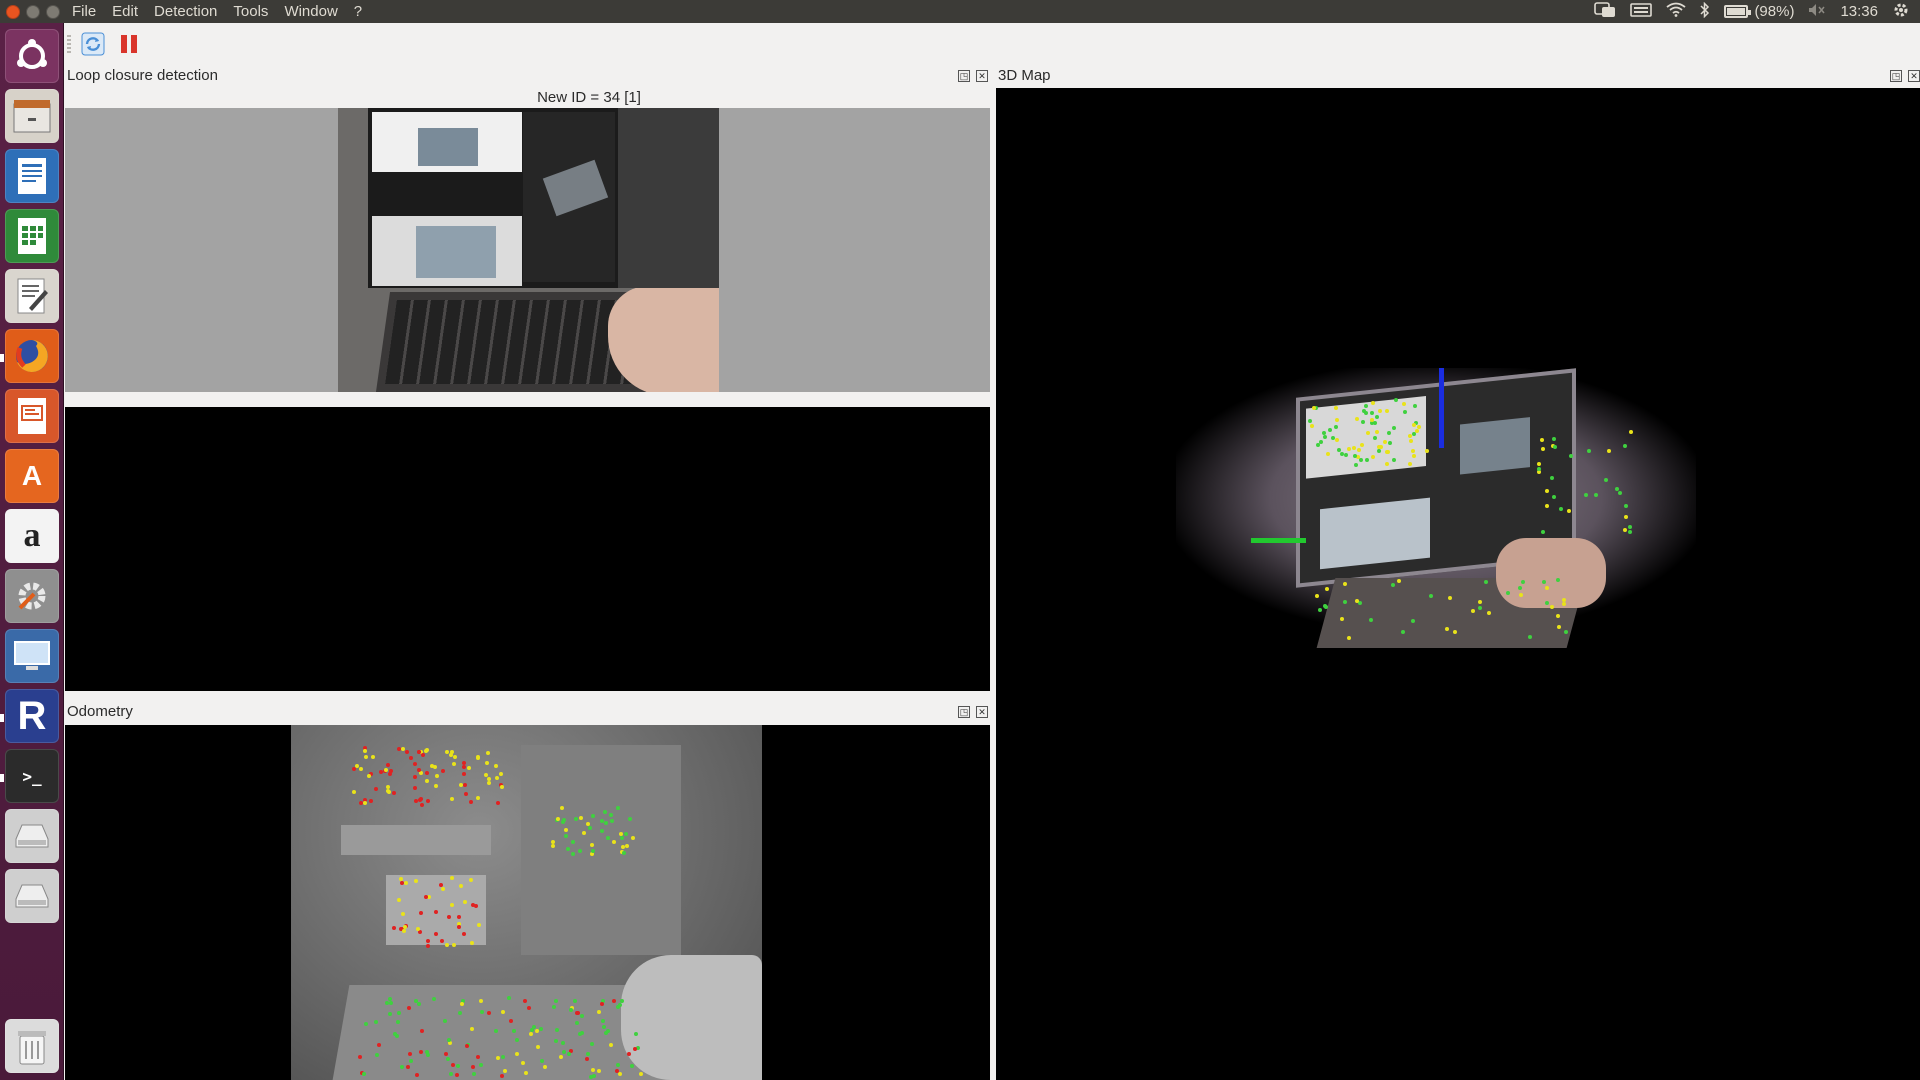 The image size is (1920, 1080). What do you see at coordinates (125, 11) in the screenshot?
I see `menu-edit: Edit` at bounding box center [125, 11].